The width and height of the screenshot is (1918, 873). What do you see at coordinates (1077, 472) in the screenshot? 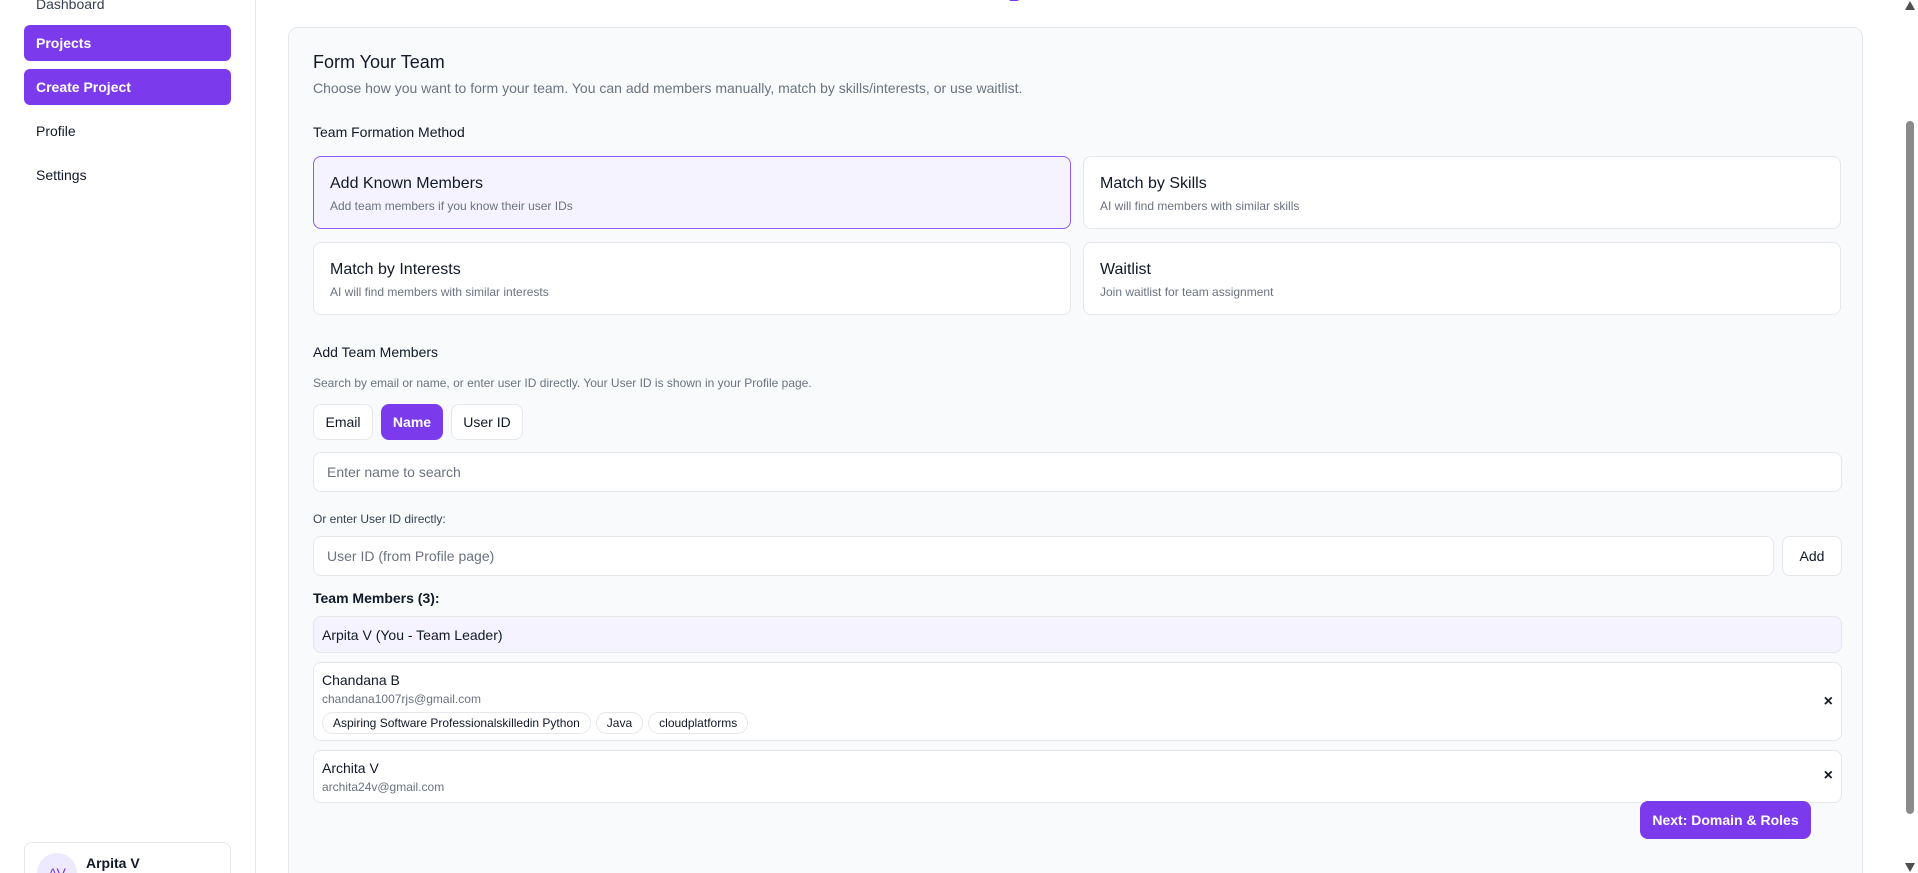
I see `member-search-input: Enter name to search` at bounding box center [1077, 472].